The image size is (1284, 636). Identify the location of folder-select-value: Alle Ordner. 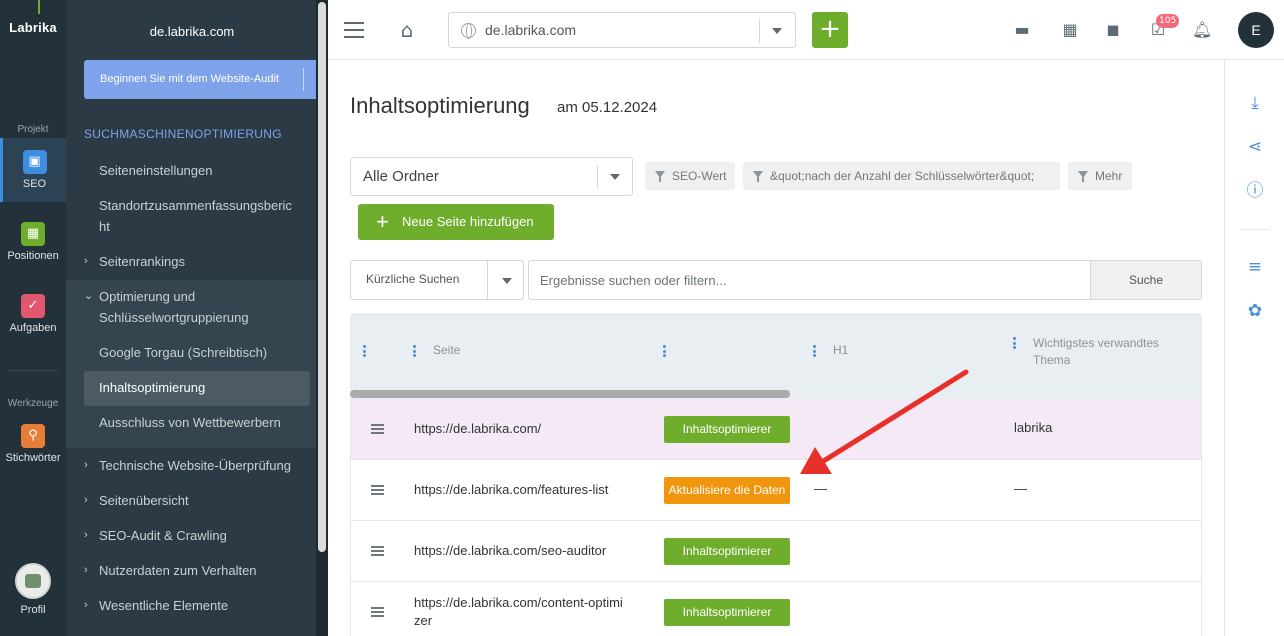
(401, 176).